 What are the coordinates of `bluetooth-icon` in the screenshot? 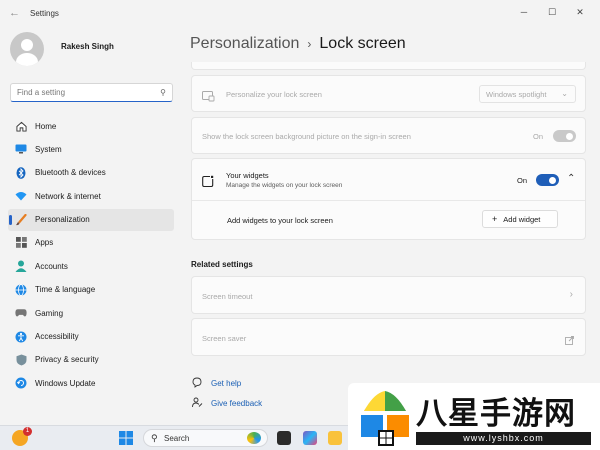 It's located at (21, 172).